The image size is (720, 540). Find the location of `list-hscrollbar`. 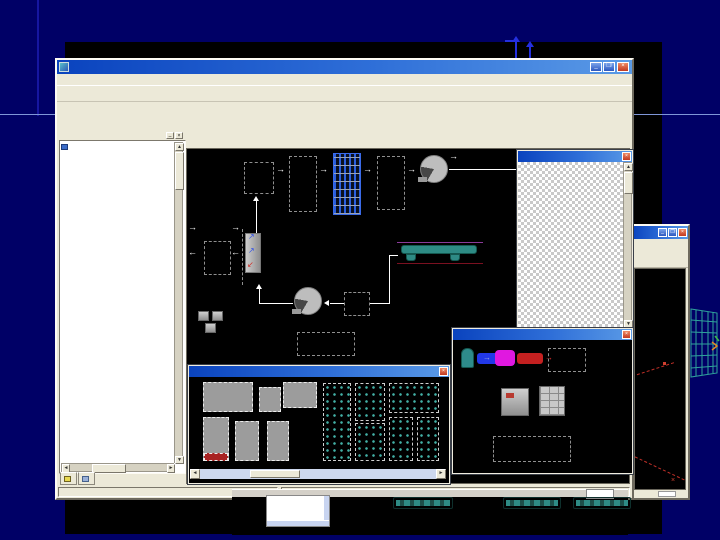

list-hscrollbar is located at coordinates (298, 523).